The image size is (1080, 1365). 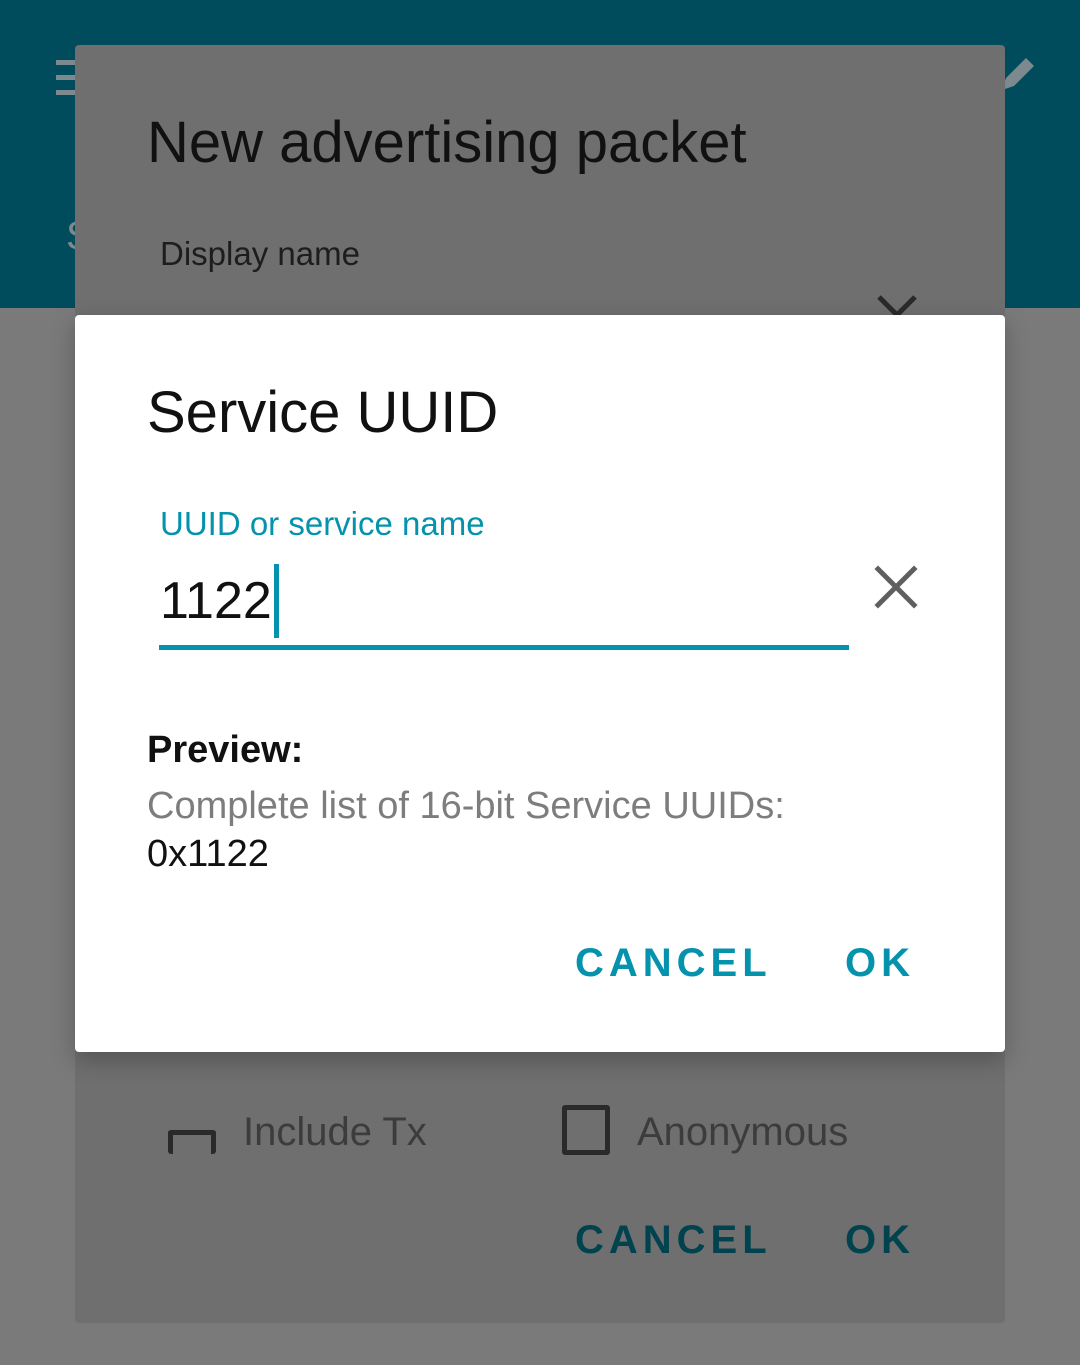 I want to click on uuid-input-underline, so click(x=504, y=647).